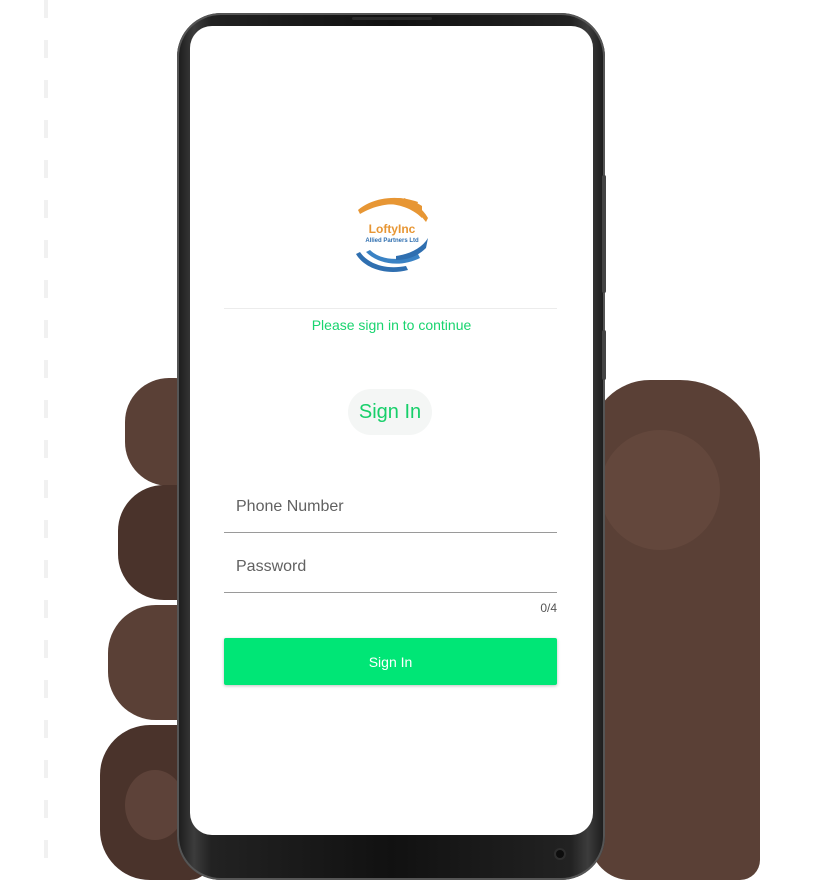  What do you see at coordinates (548, 608) in the screenshot?
I see `password-length-counter: 0/4` at bounding box center [548, 608].